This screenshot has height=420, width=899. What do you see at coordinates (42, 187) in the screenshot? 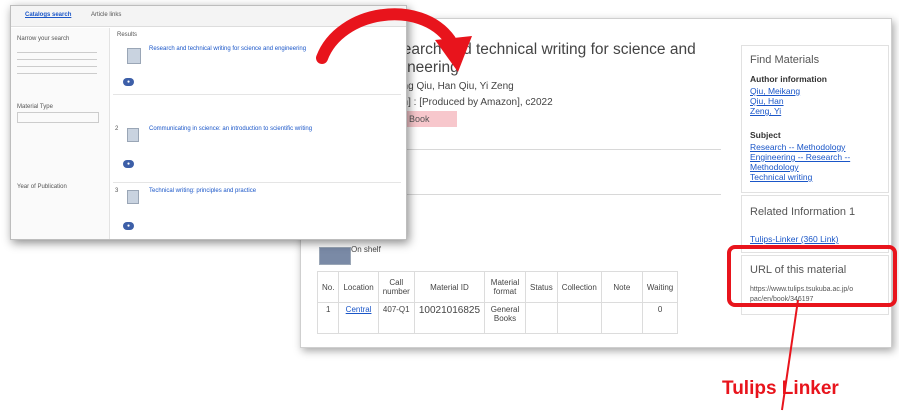
I see `filter-heading-year: Year of Publication` at bounding box center [42, 187].